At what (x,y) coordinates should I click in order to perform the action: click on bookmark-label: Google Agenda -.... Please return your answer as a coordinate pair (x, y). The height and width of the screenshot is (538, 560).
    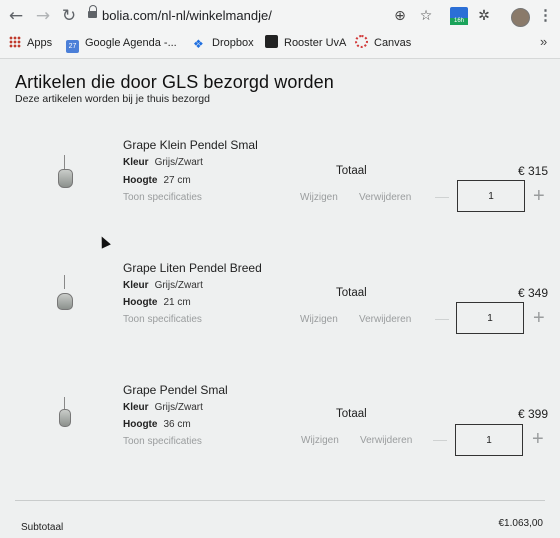
    Looking at the image, I should click on (131, 43).